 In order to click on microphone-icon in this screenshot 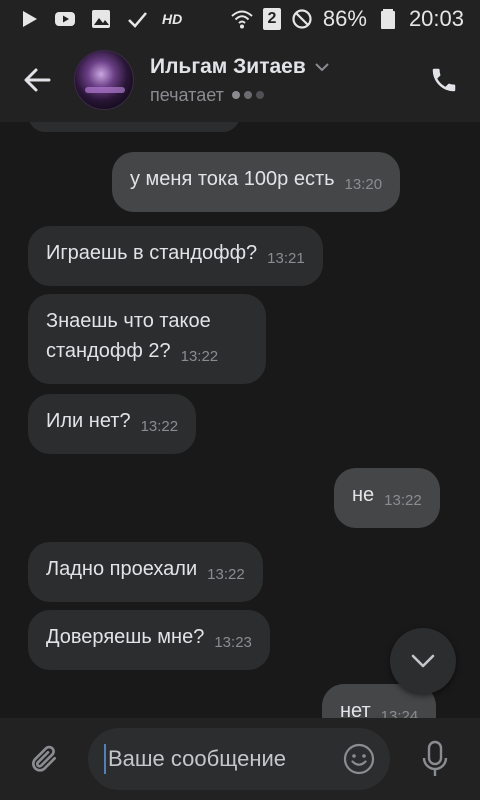, I will do `click(435, 758)`.